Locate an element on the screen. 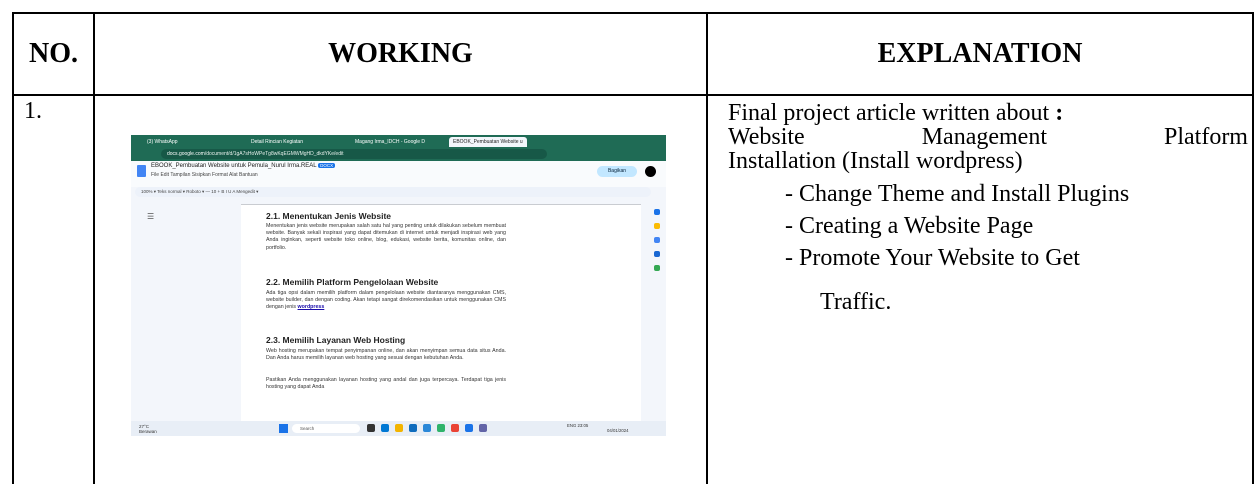 The image size is (1257, 484). maps-icon is located at coordinates (657, 268).